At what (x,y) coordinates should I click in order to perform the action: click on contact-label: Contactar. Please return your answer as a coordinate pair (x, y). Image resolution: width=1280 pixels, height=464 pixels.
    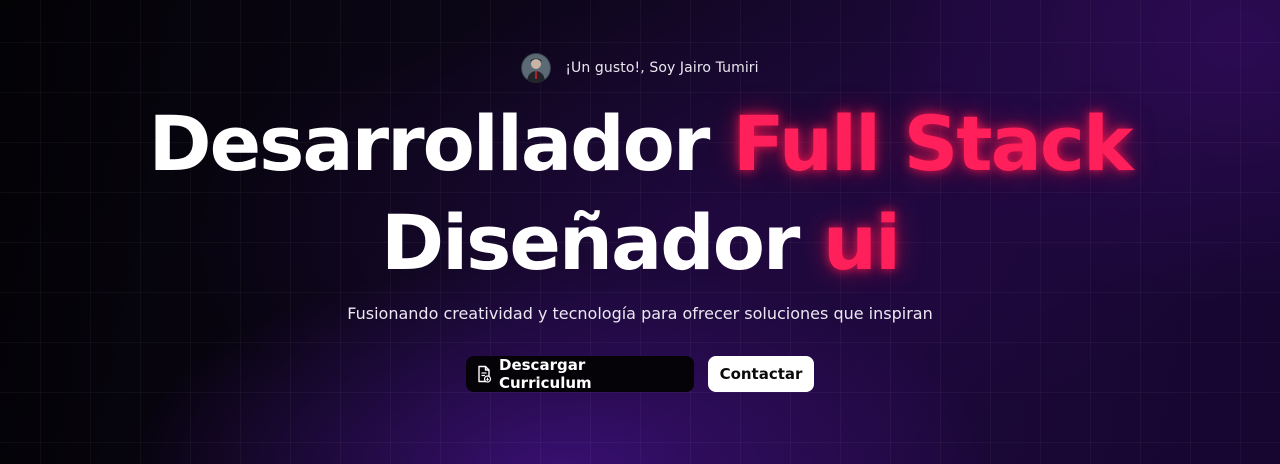
    Looking at the image, I should click on (761, 374).